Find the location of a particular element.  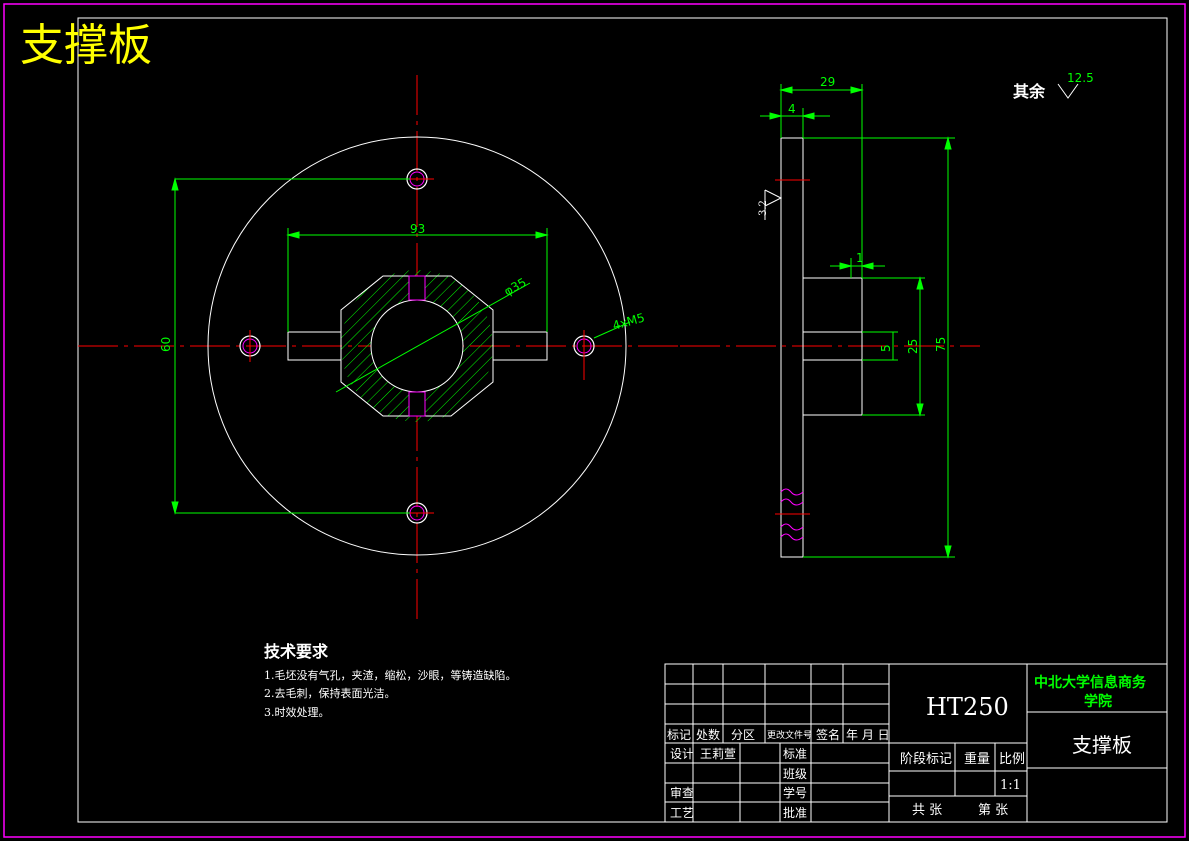

tb-standard: 标准 is located at coordinates (795, 754).